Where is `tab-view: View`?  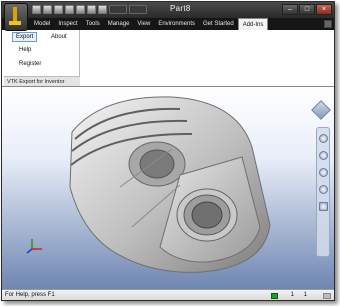 tab-view: View is located at coordinates (143, 24).